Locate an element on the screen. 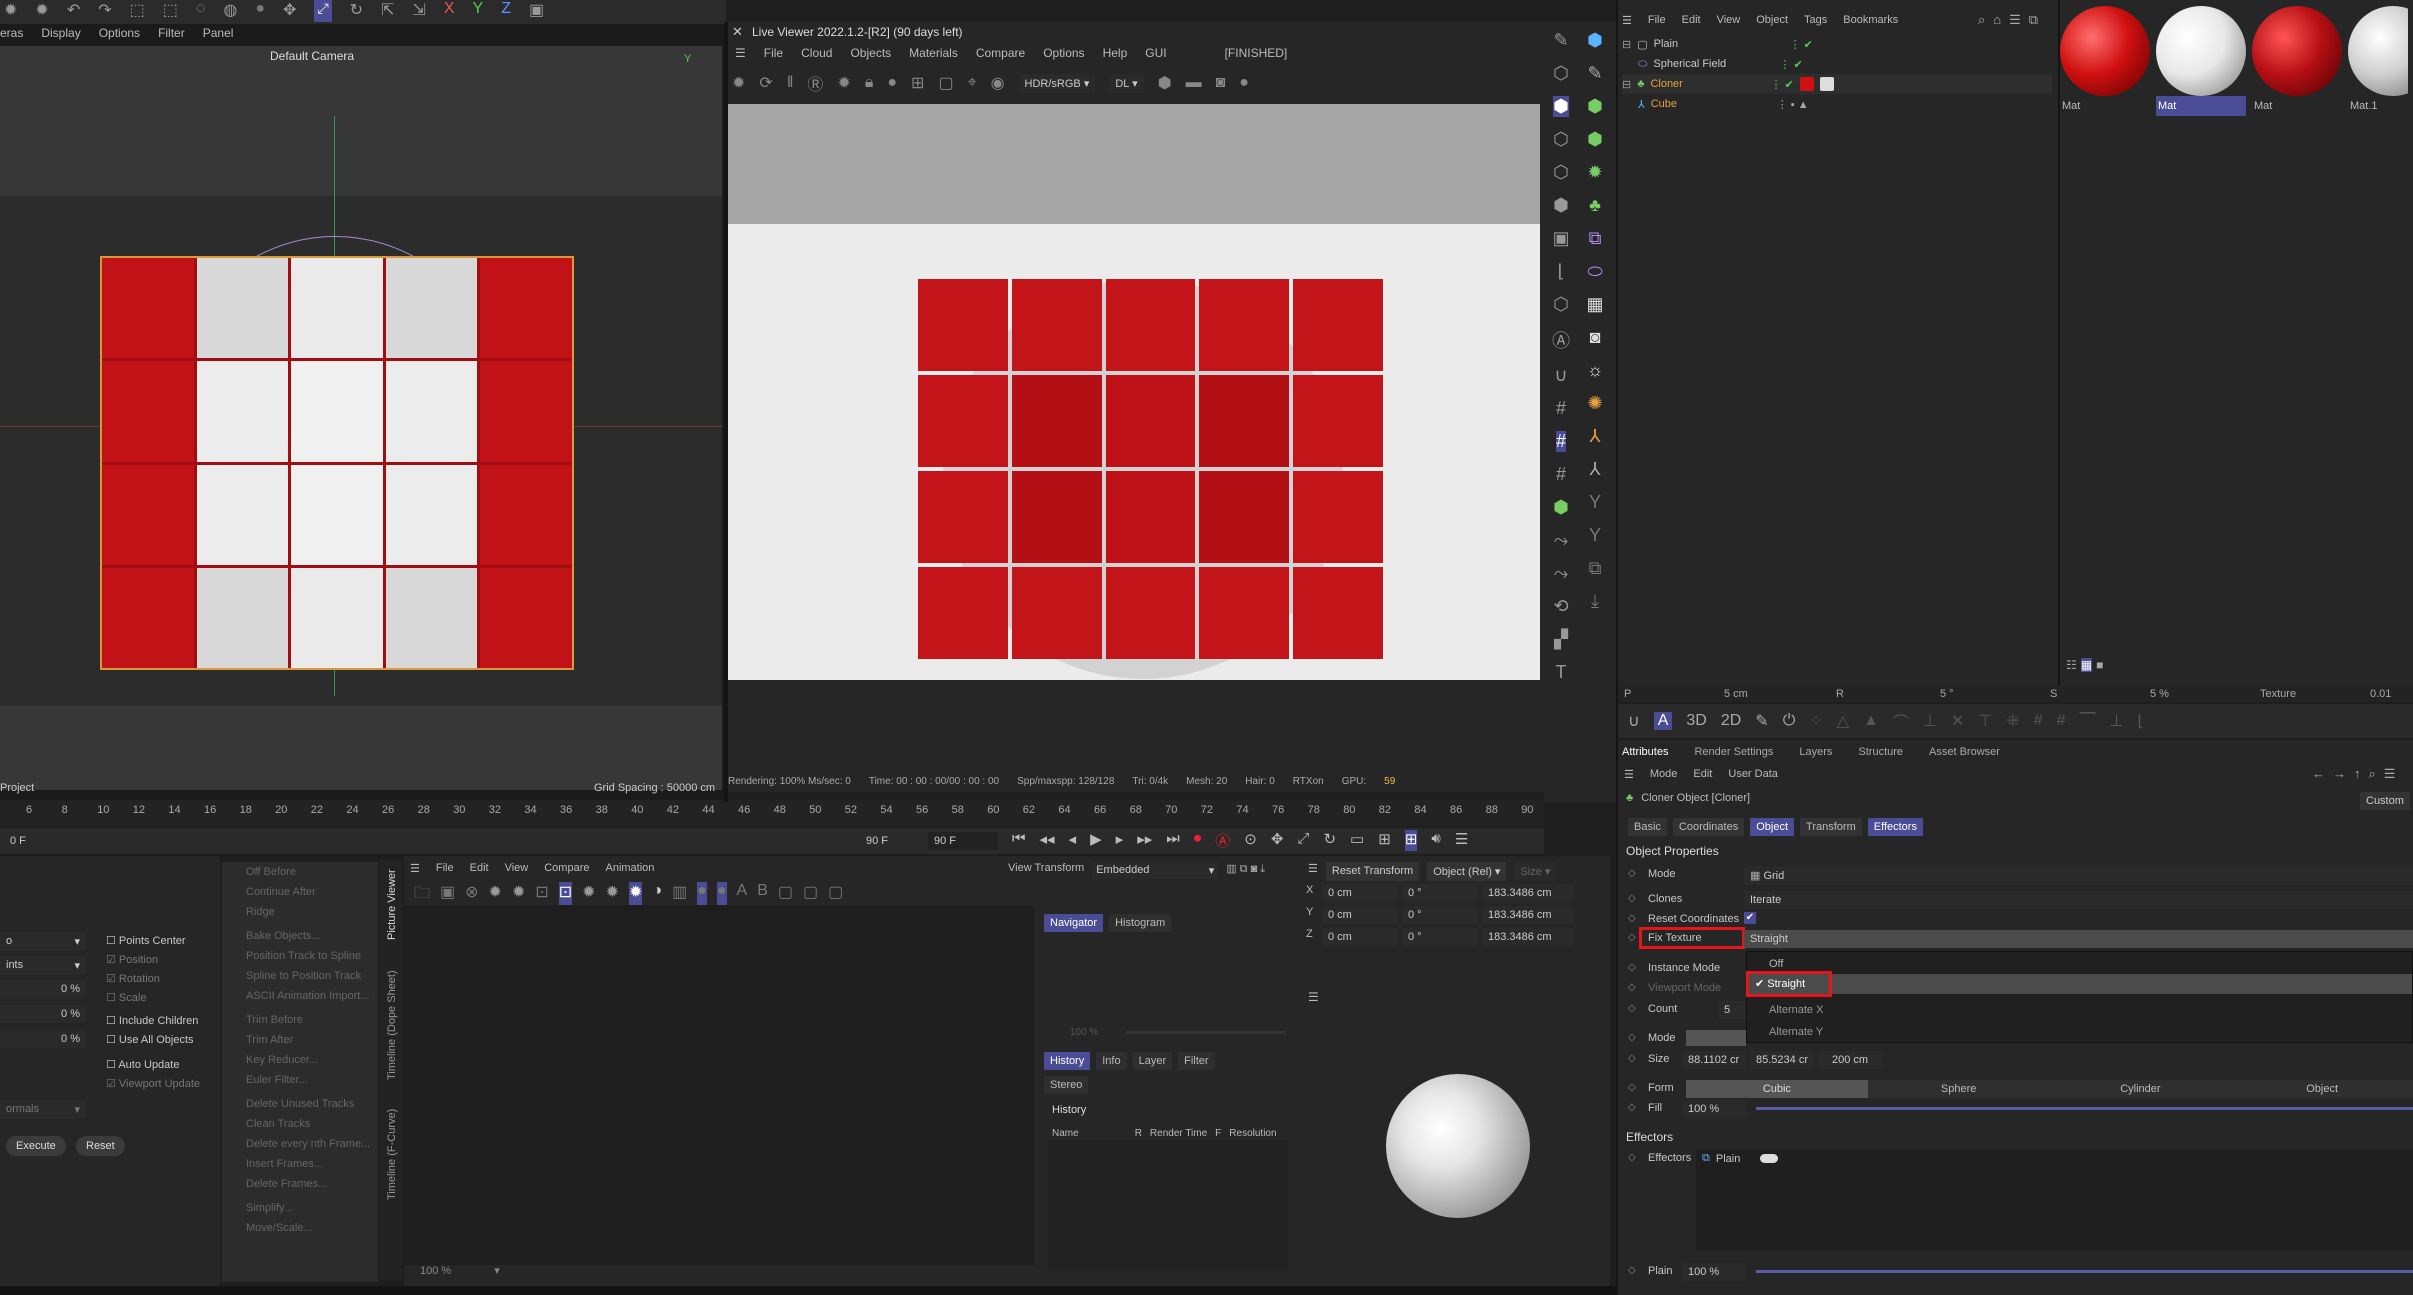 This screenshot has height=1295, width=2413. sphere-icon: ● is located at coordinates (892, 83).